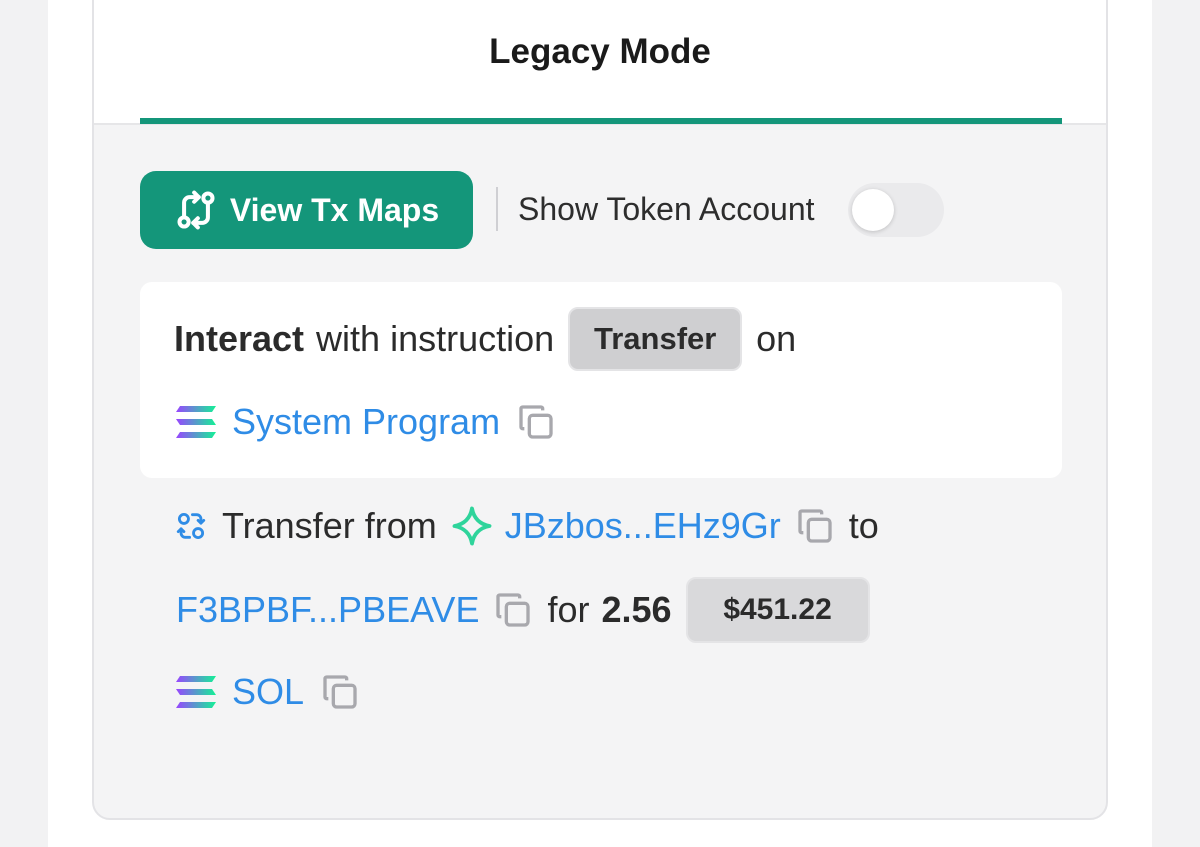 This screenshot has width=1200, height=847. What do you see at coordinates (777, 610) in the screenshot?
I see `usd-value-badge: $451.22` at bounding box center [777, 610].